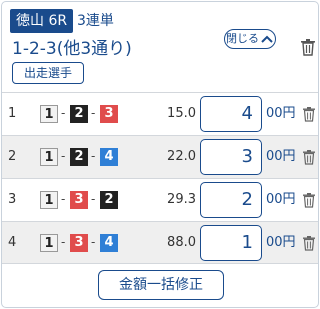 The image size is (320, 309). What do you see at coordinates (72, 49) in the screenshot?
I see `combination-summary: 1-2-3(他3通り)` at bounding box center [72, 49].